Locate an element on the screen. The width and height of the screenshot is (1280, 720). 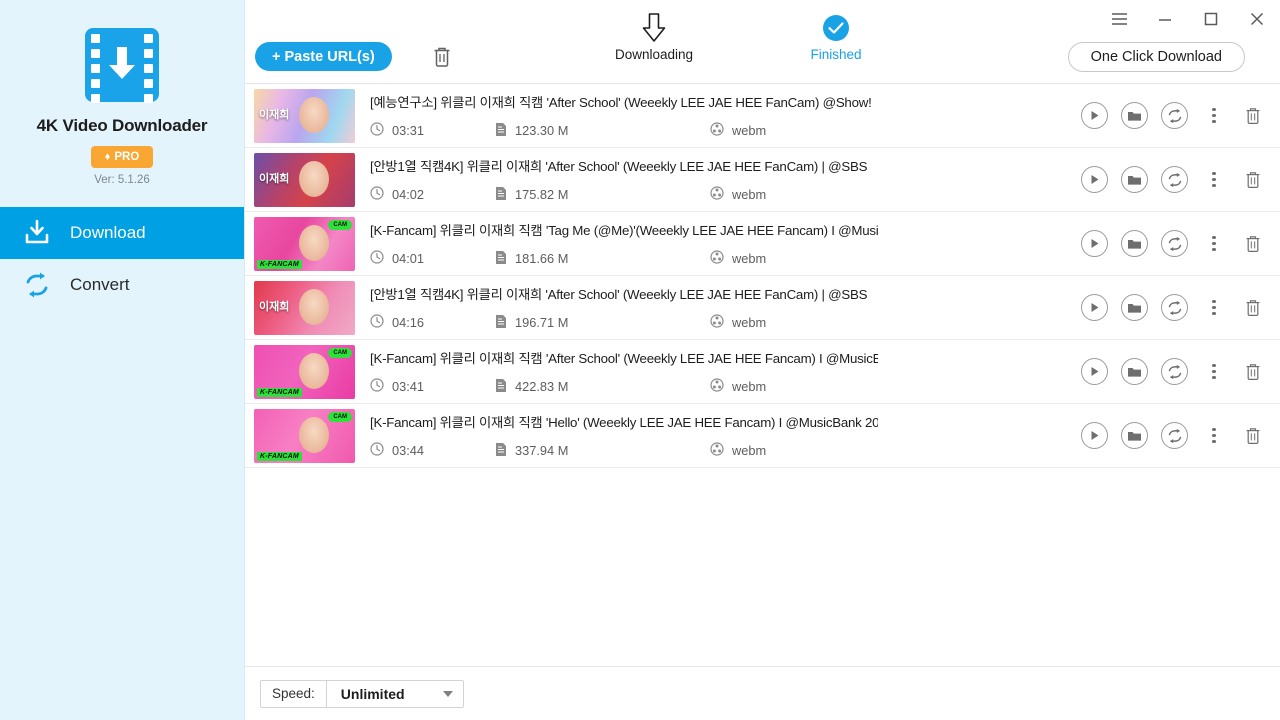
size-value: 123.30 M is located at coordinates (542, 130).